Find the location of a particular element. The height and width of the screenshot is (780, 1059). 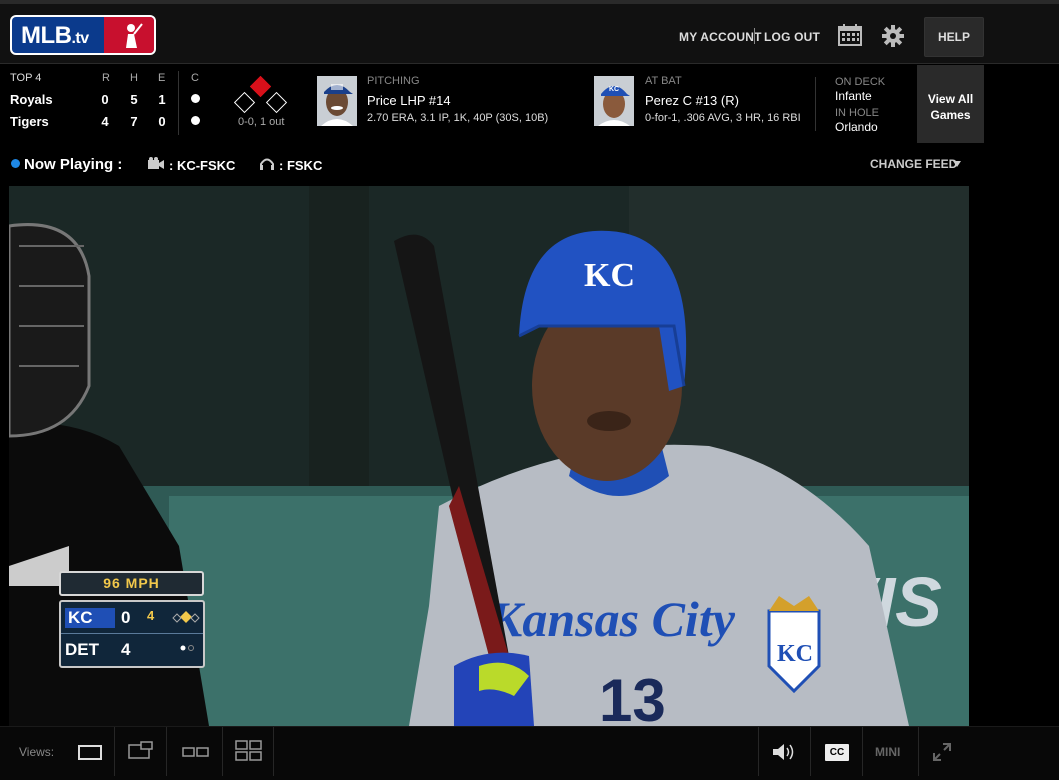

logo-background: MLB.tv is located at coordinates (83, 35).